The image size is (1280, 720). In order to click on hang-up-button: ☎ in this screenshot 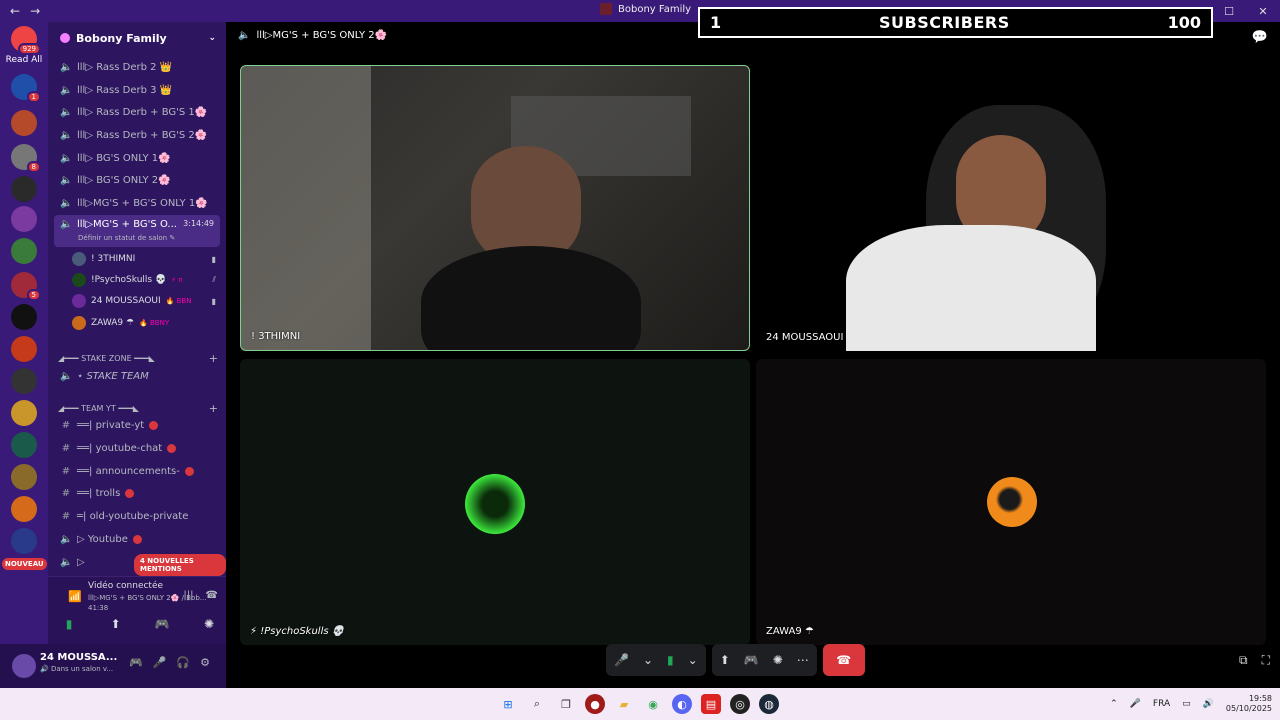, I will do `click(843, 660)`.